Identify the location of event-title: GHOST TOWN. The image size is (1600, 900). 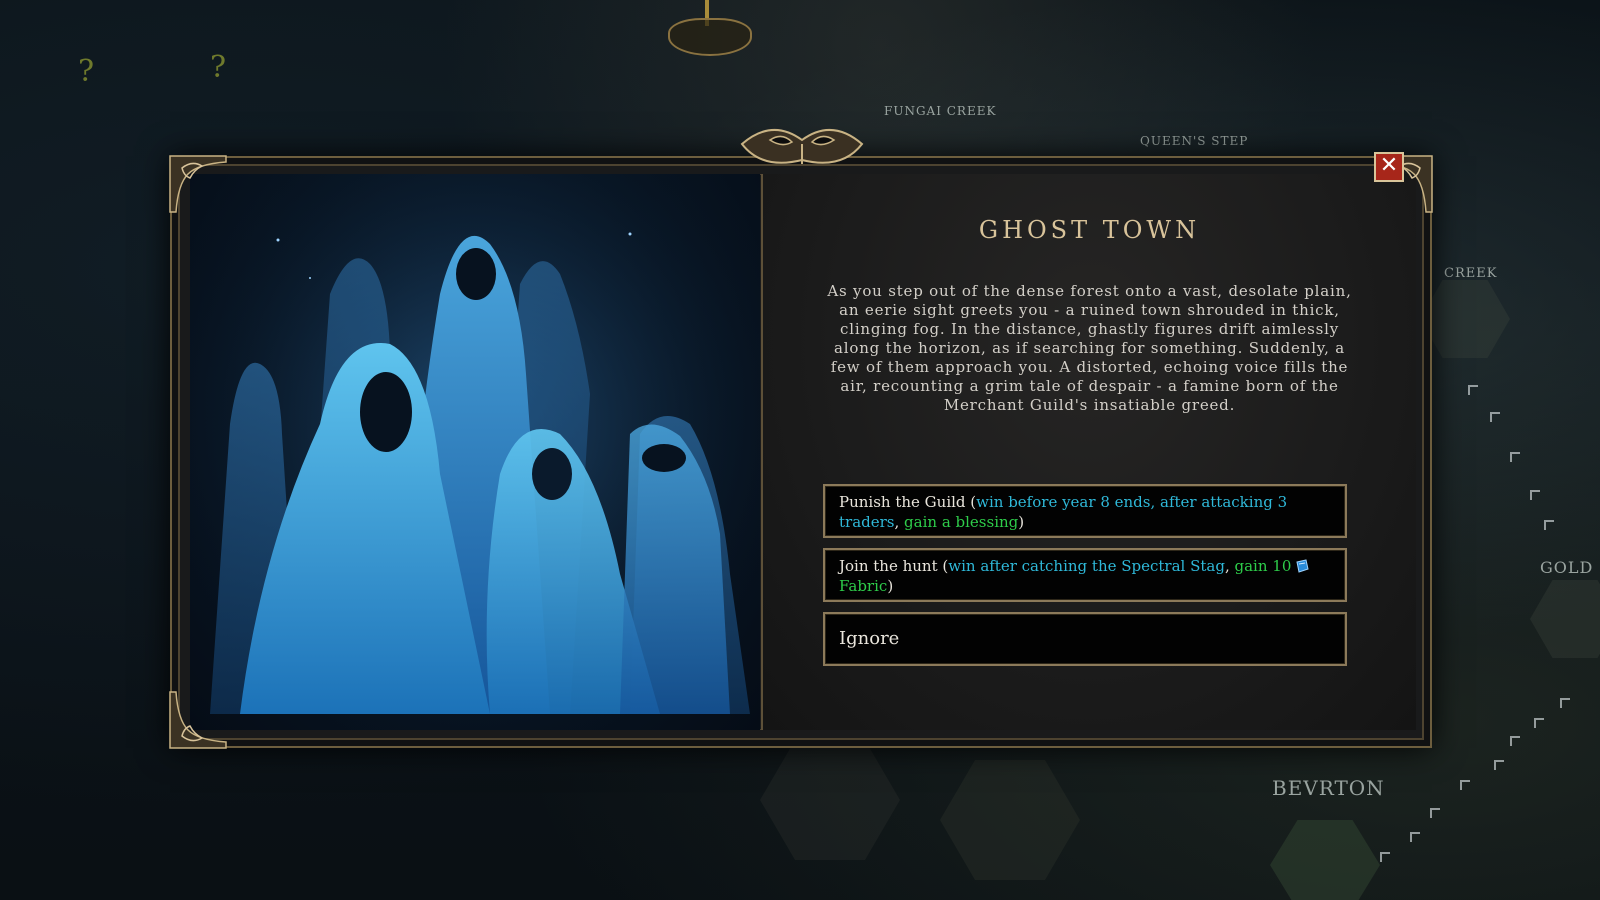
(1089, 230).